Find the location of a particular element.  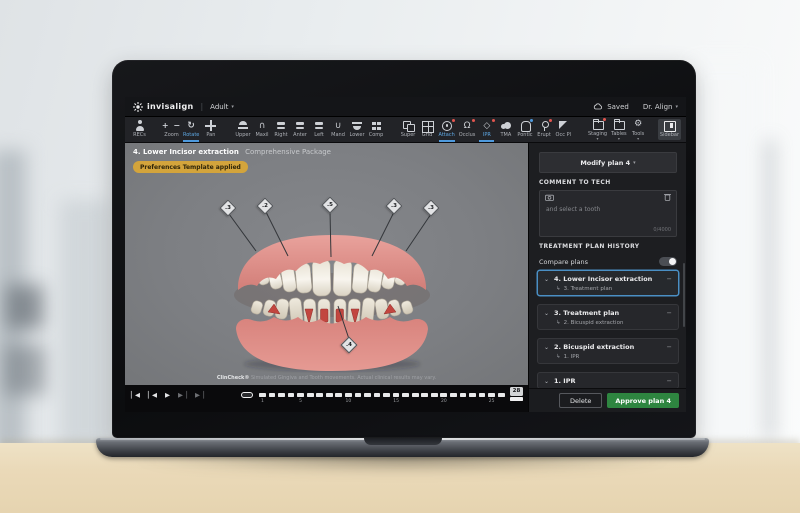

toolbar-item-erupt: Erupt is located at coordinates (544, 129).